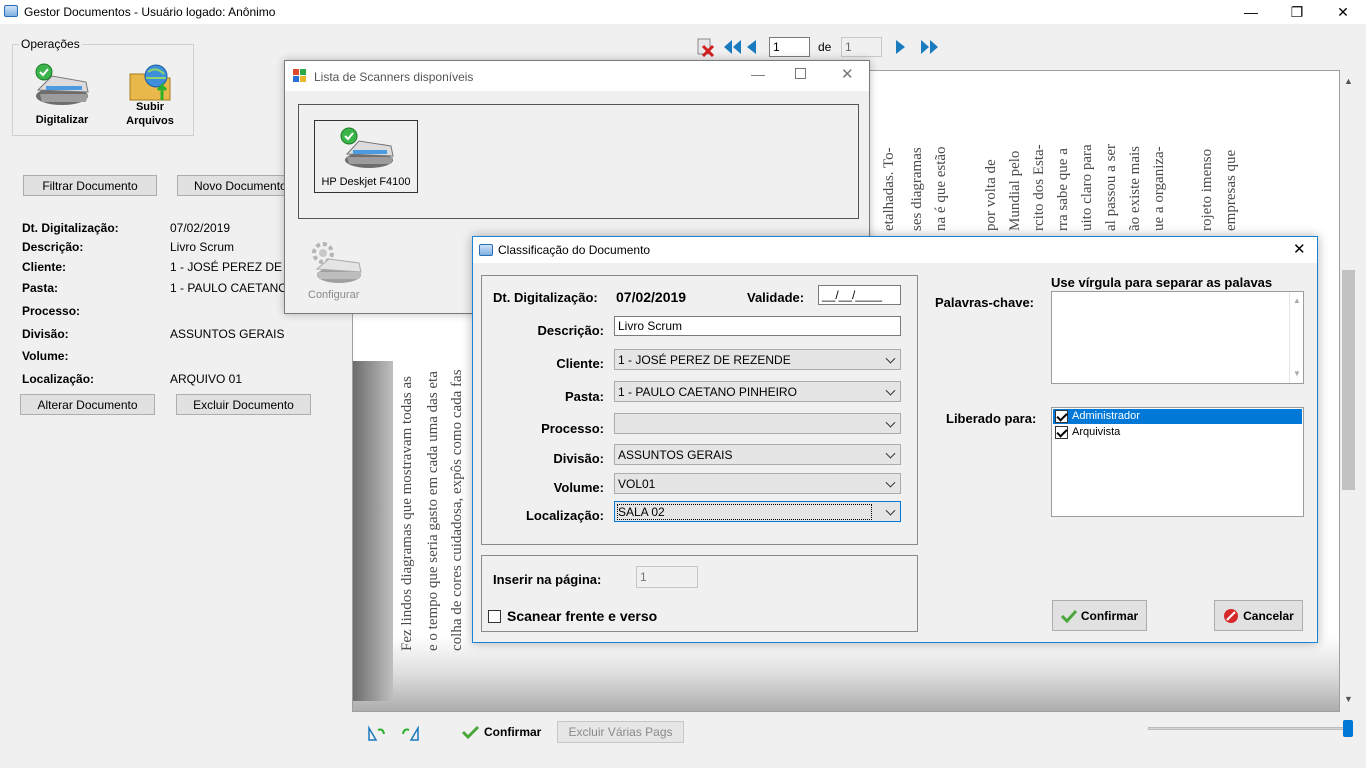 Image resolution: width=1366 pixels, height=768 pixels. What do you see at coordinates (757, 483) in the screenshot?
I see `volume-select: VOL01` at bounding box center [757, 483].